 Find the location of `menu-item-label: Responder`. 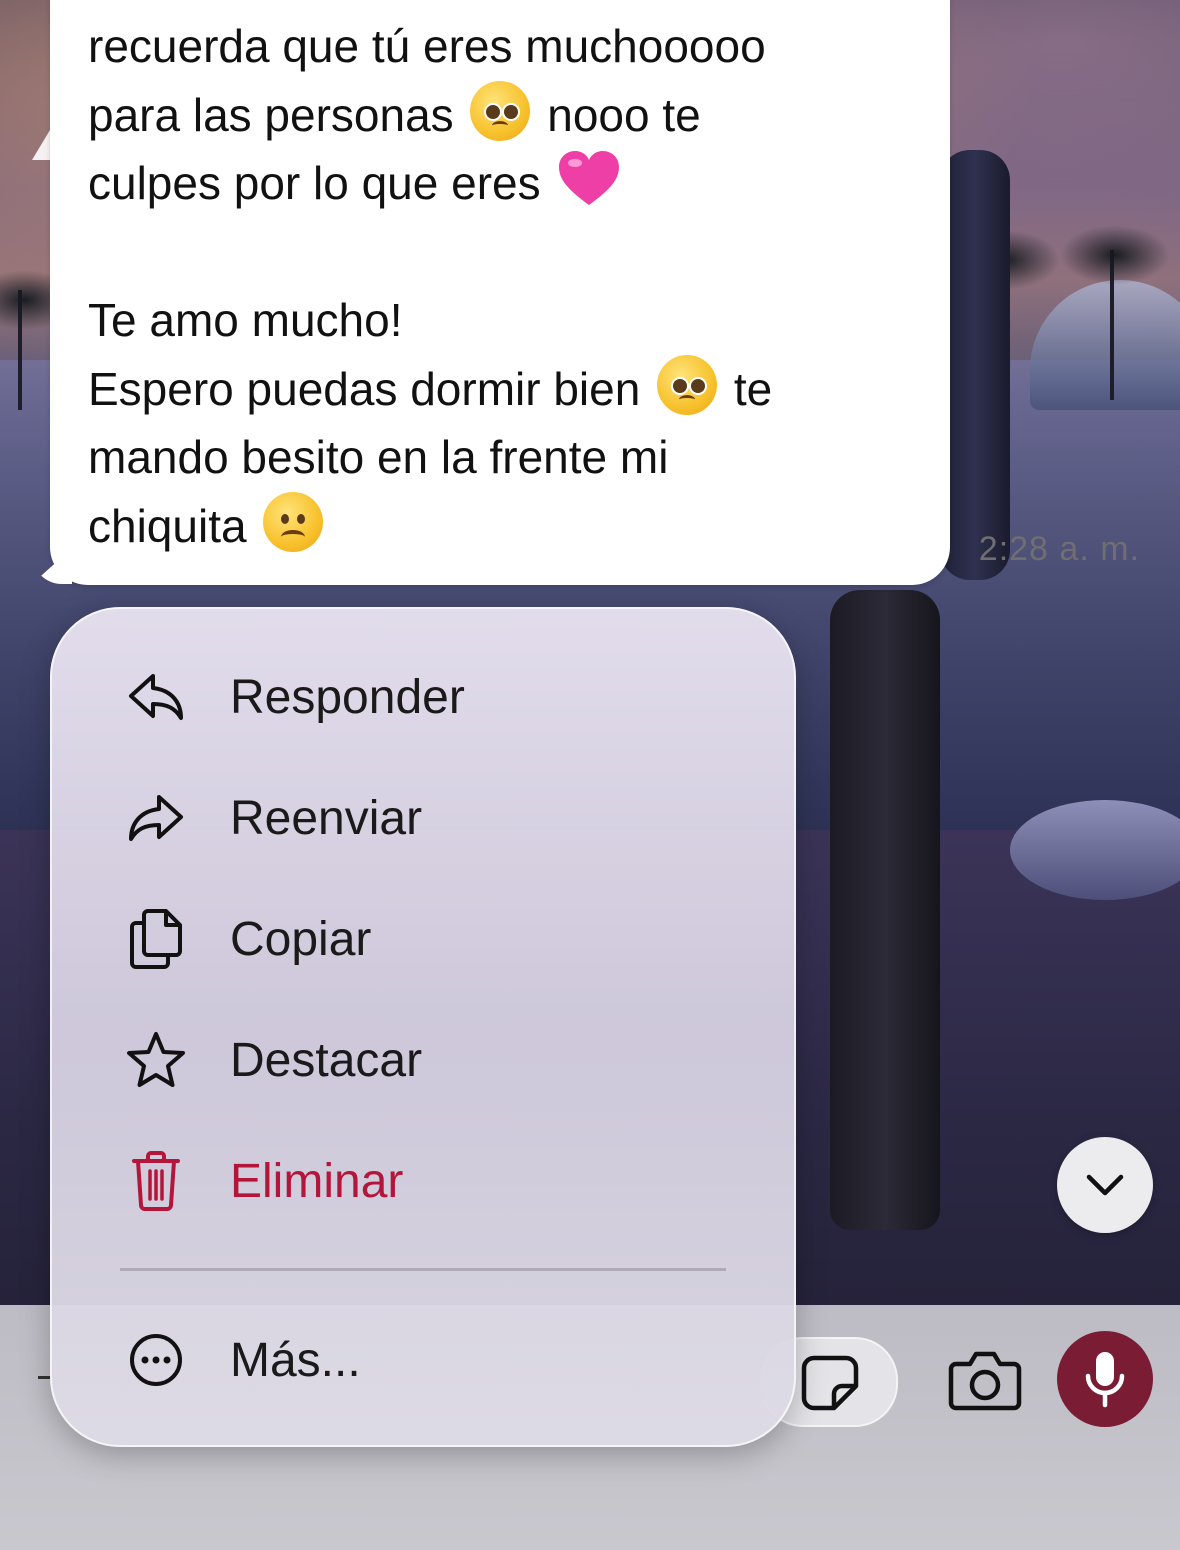

menu-item-label: Responder is located at coordinates (347, 697).